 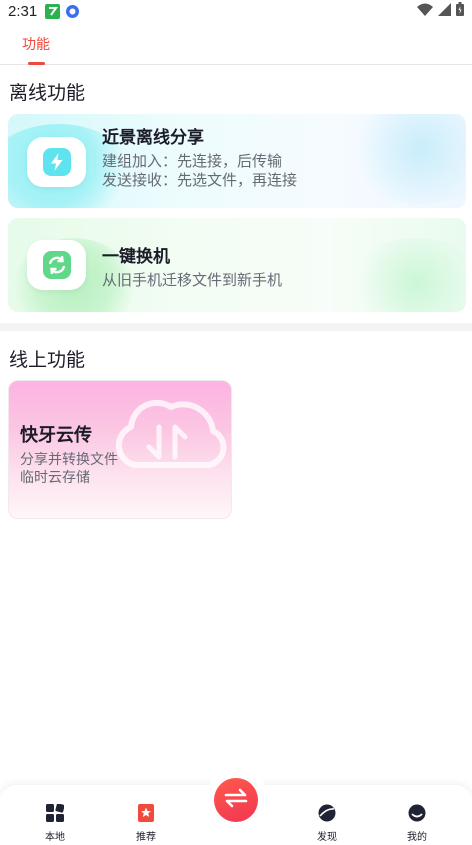 I want to click on card-subtitle-line-2: 发送接收：先选文件，再连接, so click(x=200, y=180).